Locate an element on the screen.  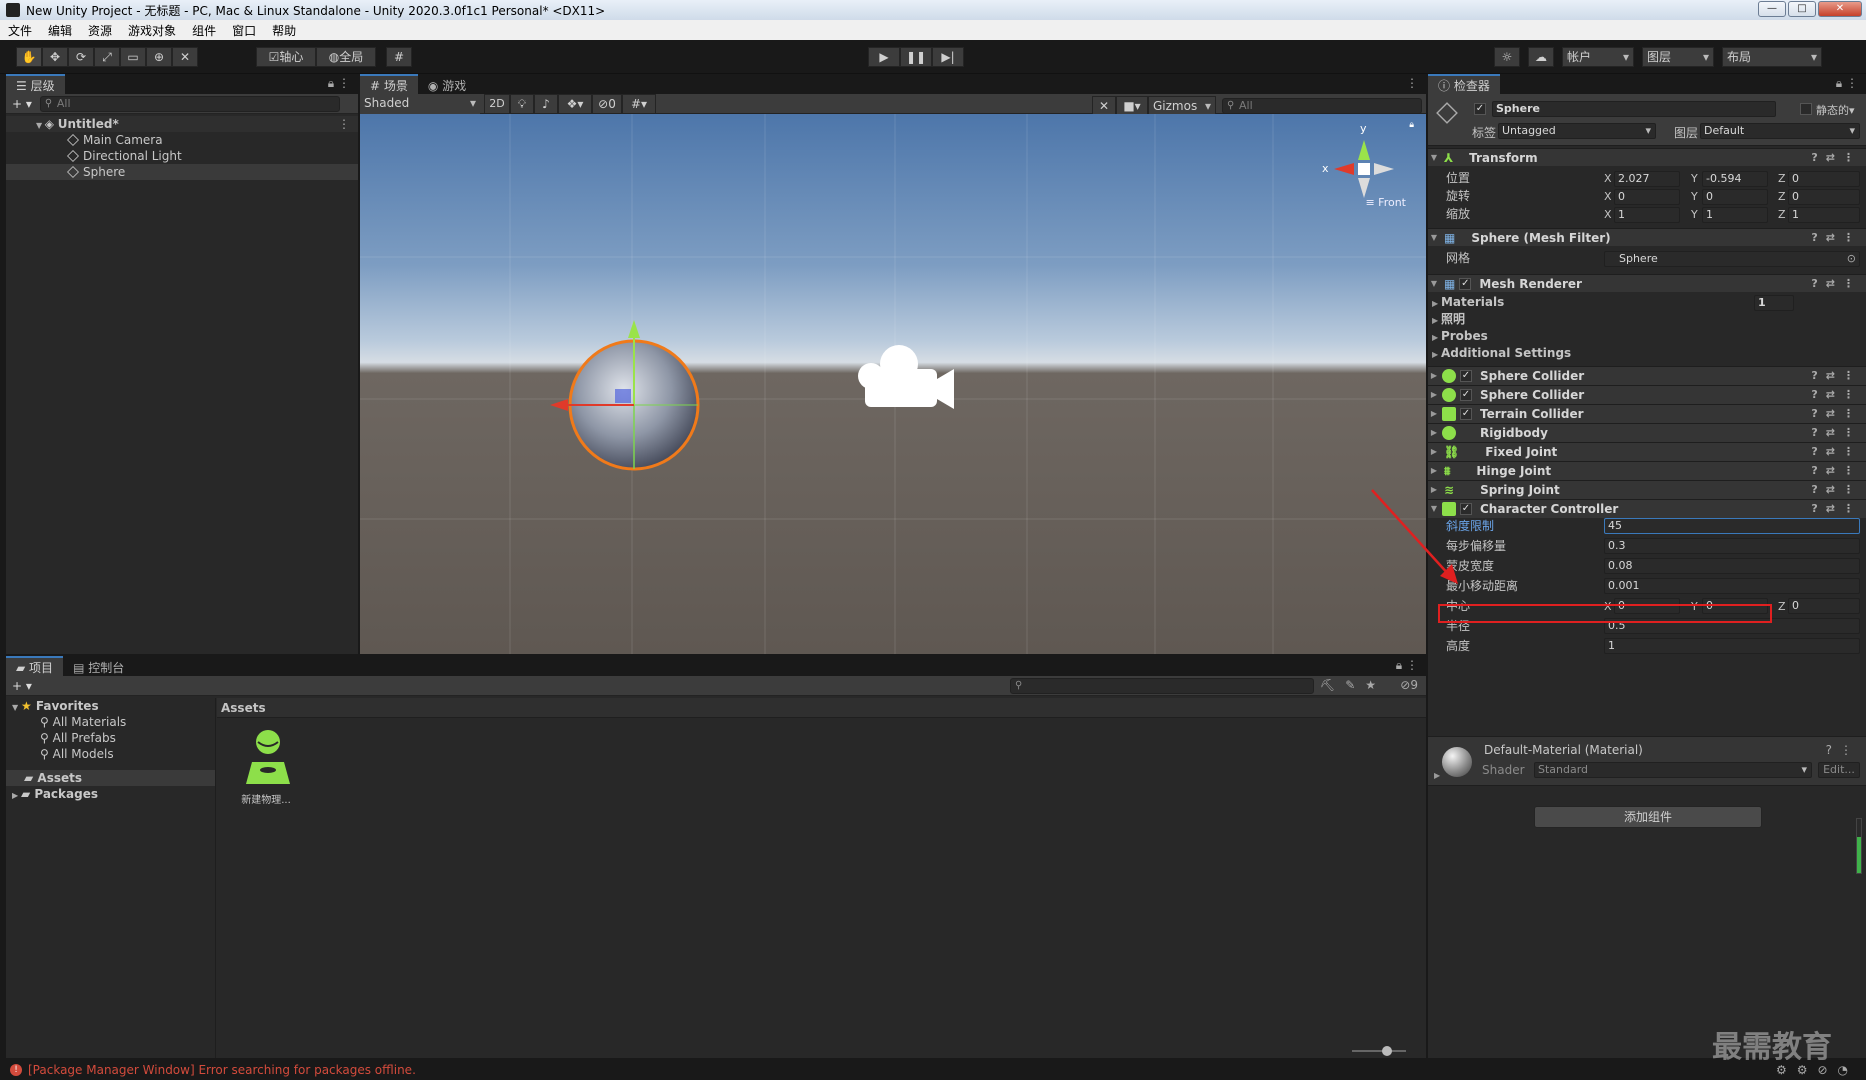
close-button: ✕ is located at coordinates (1840, 9).